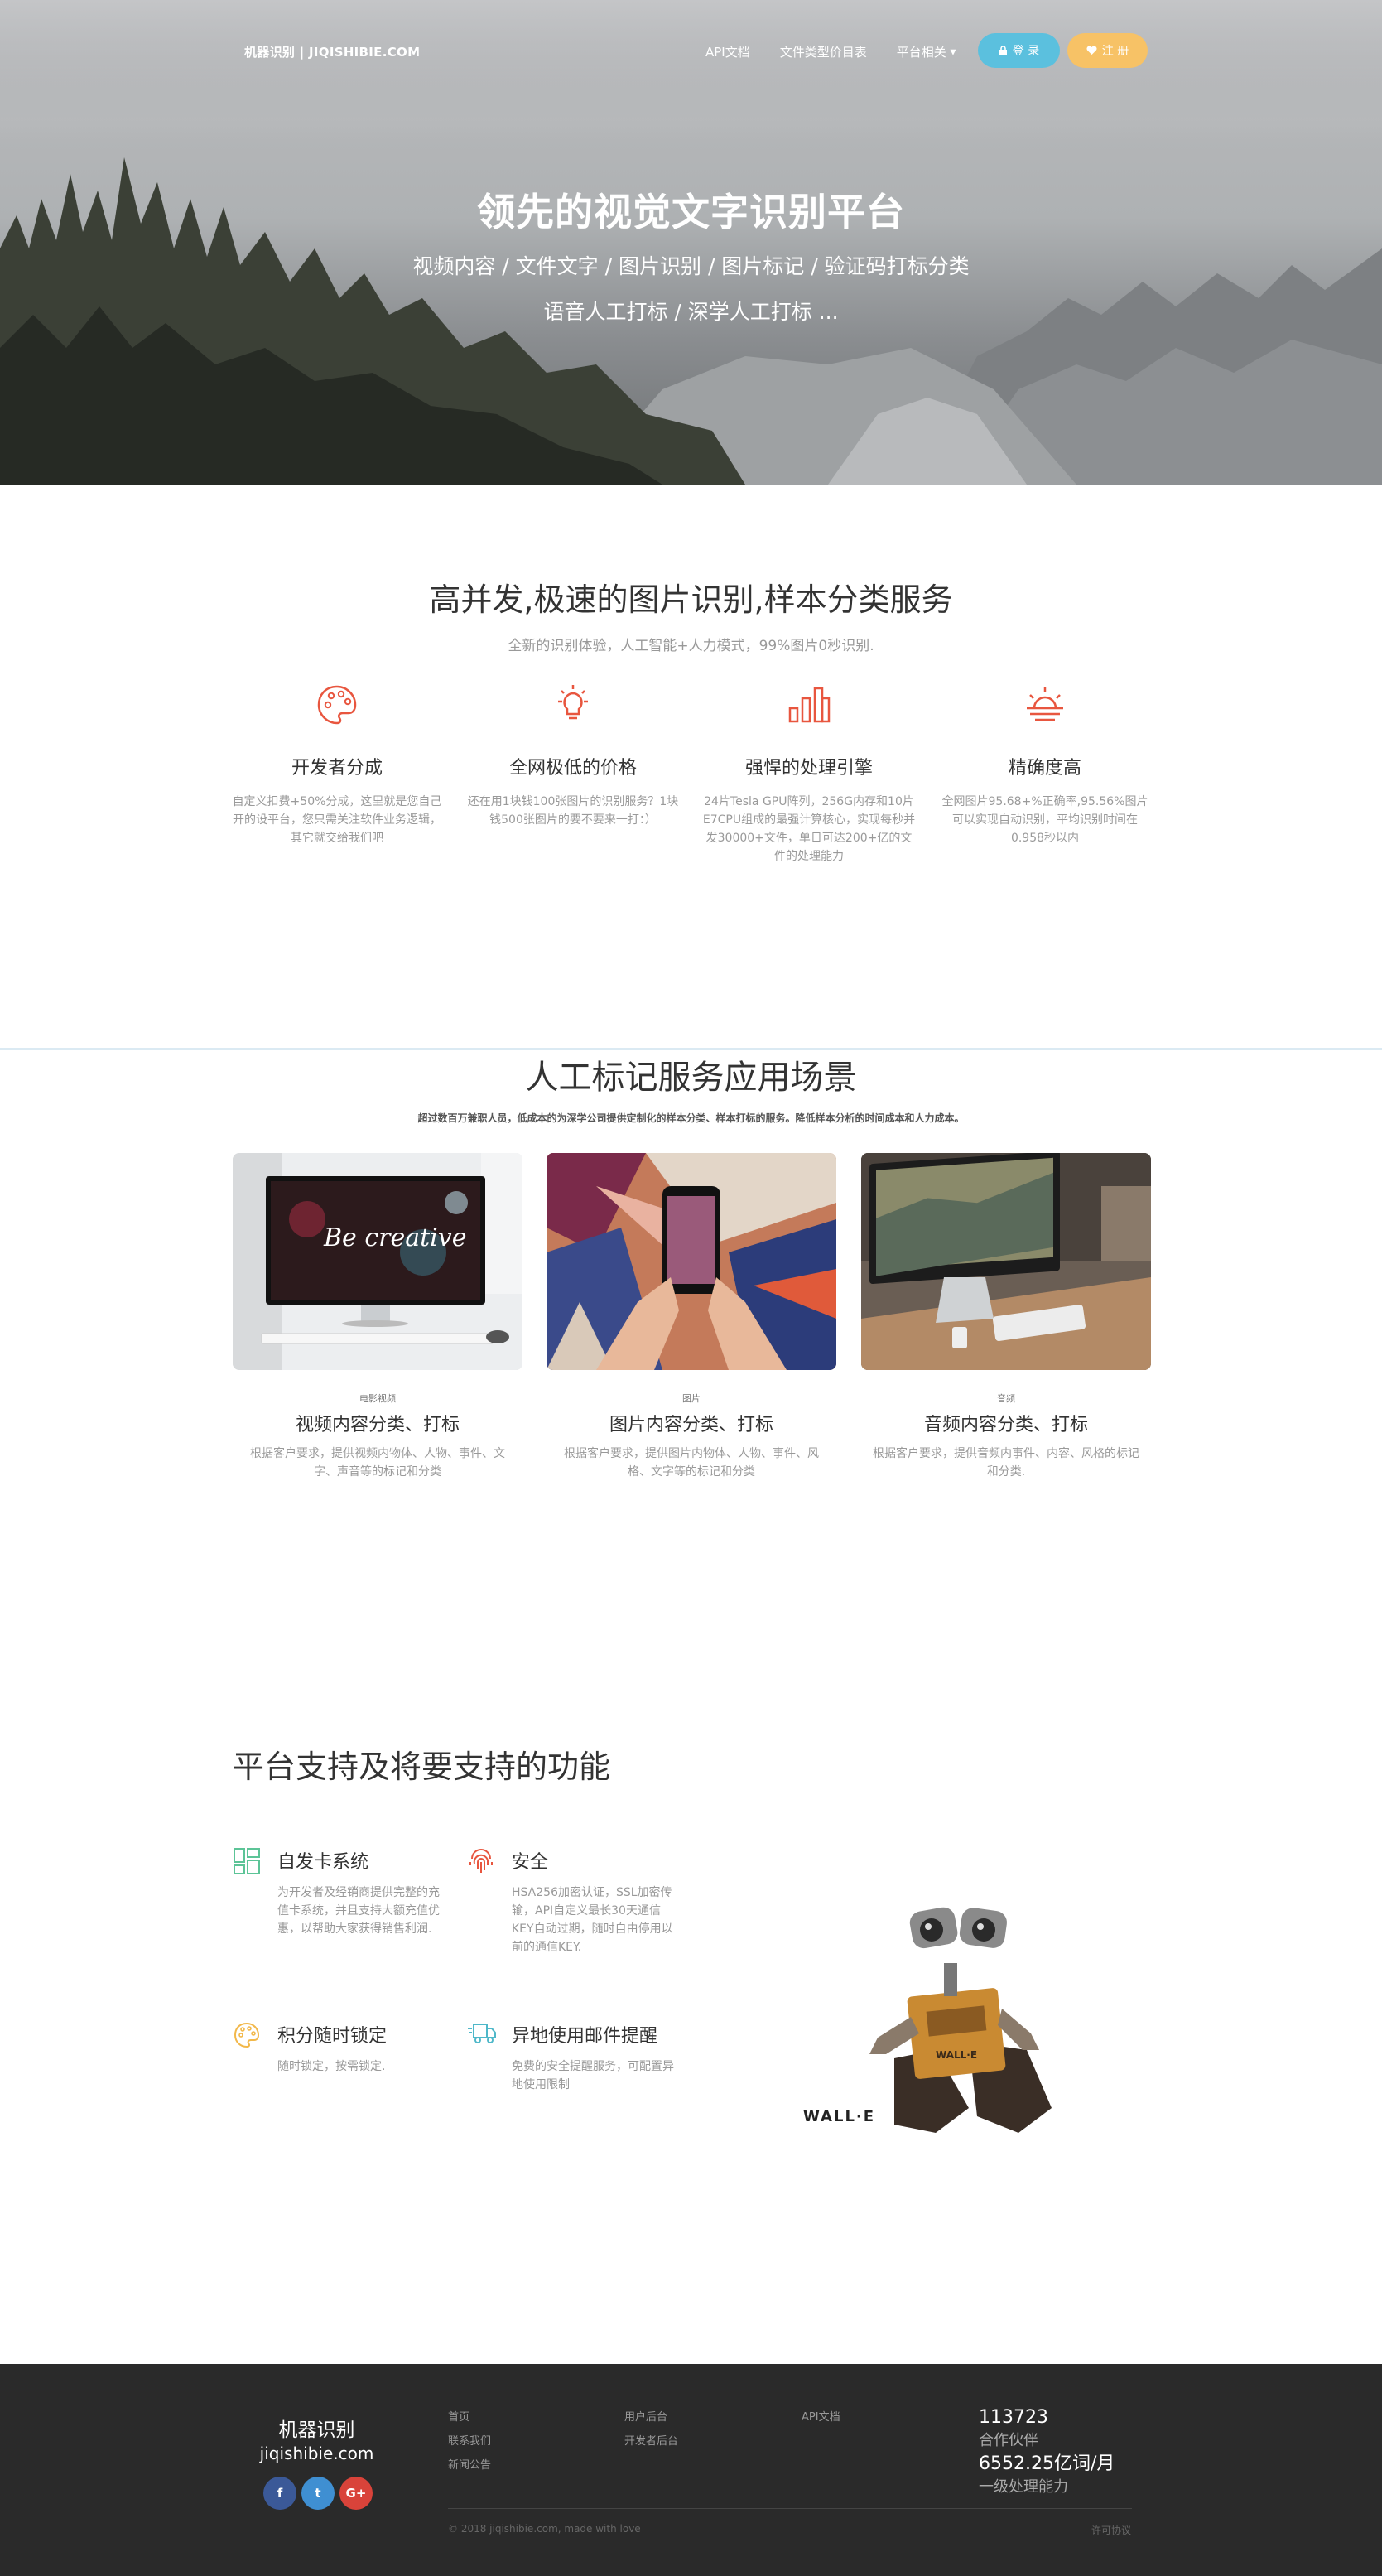 The image size is (1382, 2576). I want to click on platform-feature-title: 安全, so click(530, 1863).